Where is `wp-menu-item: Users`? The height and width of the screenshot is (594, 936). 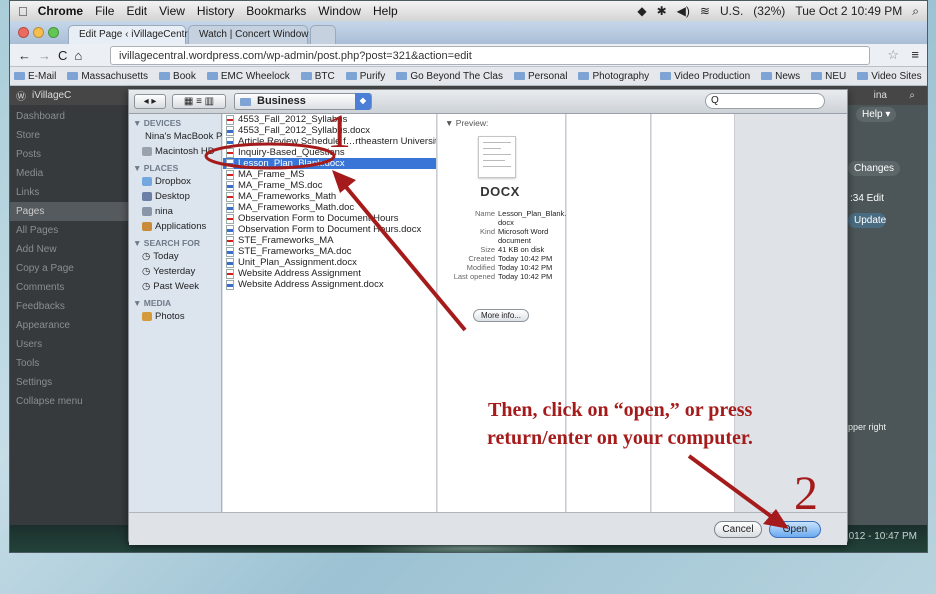 wp-menu-item: Users is located at coordinates (70, 344).